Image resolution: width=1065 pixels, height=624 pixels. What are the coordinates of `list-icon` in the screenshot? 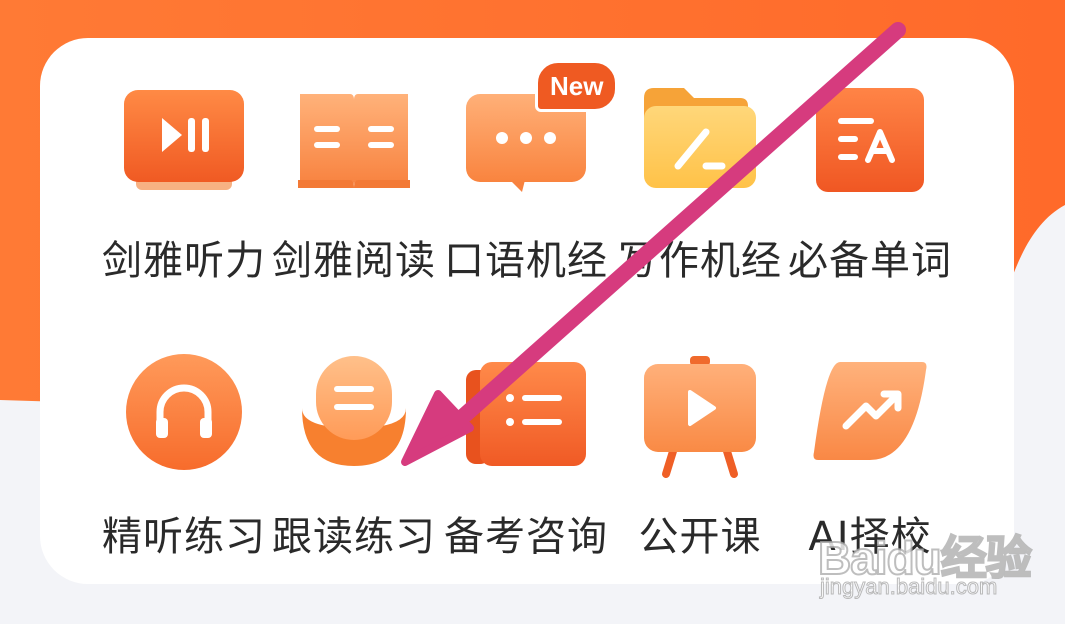 It's located at (526, 431).